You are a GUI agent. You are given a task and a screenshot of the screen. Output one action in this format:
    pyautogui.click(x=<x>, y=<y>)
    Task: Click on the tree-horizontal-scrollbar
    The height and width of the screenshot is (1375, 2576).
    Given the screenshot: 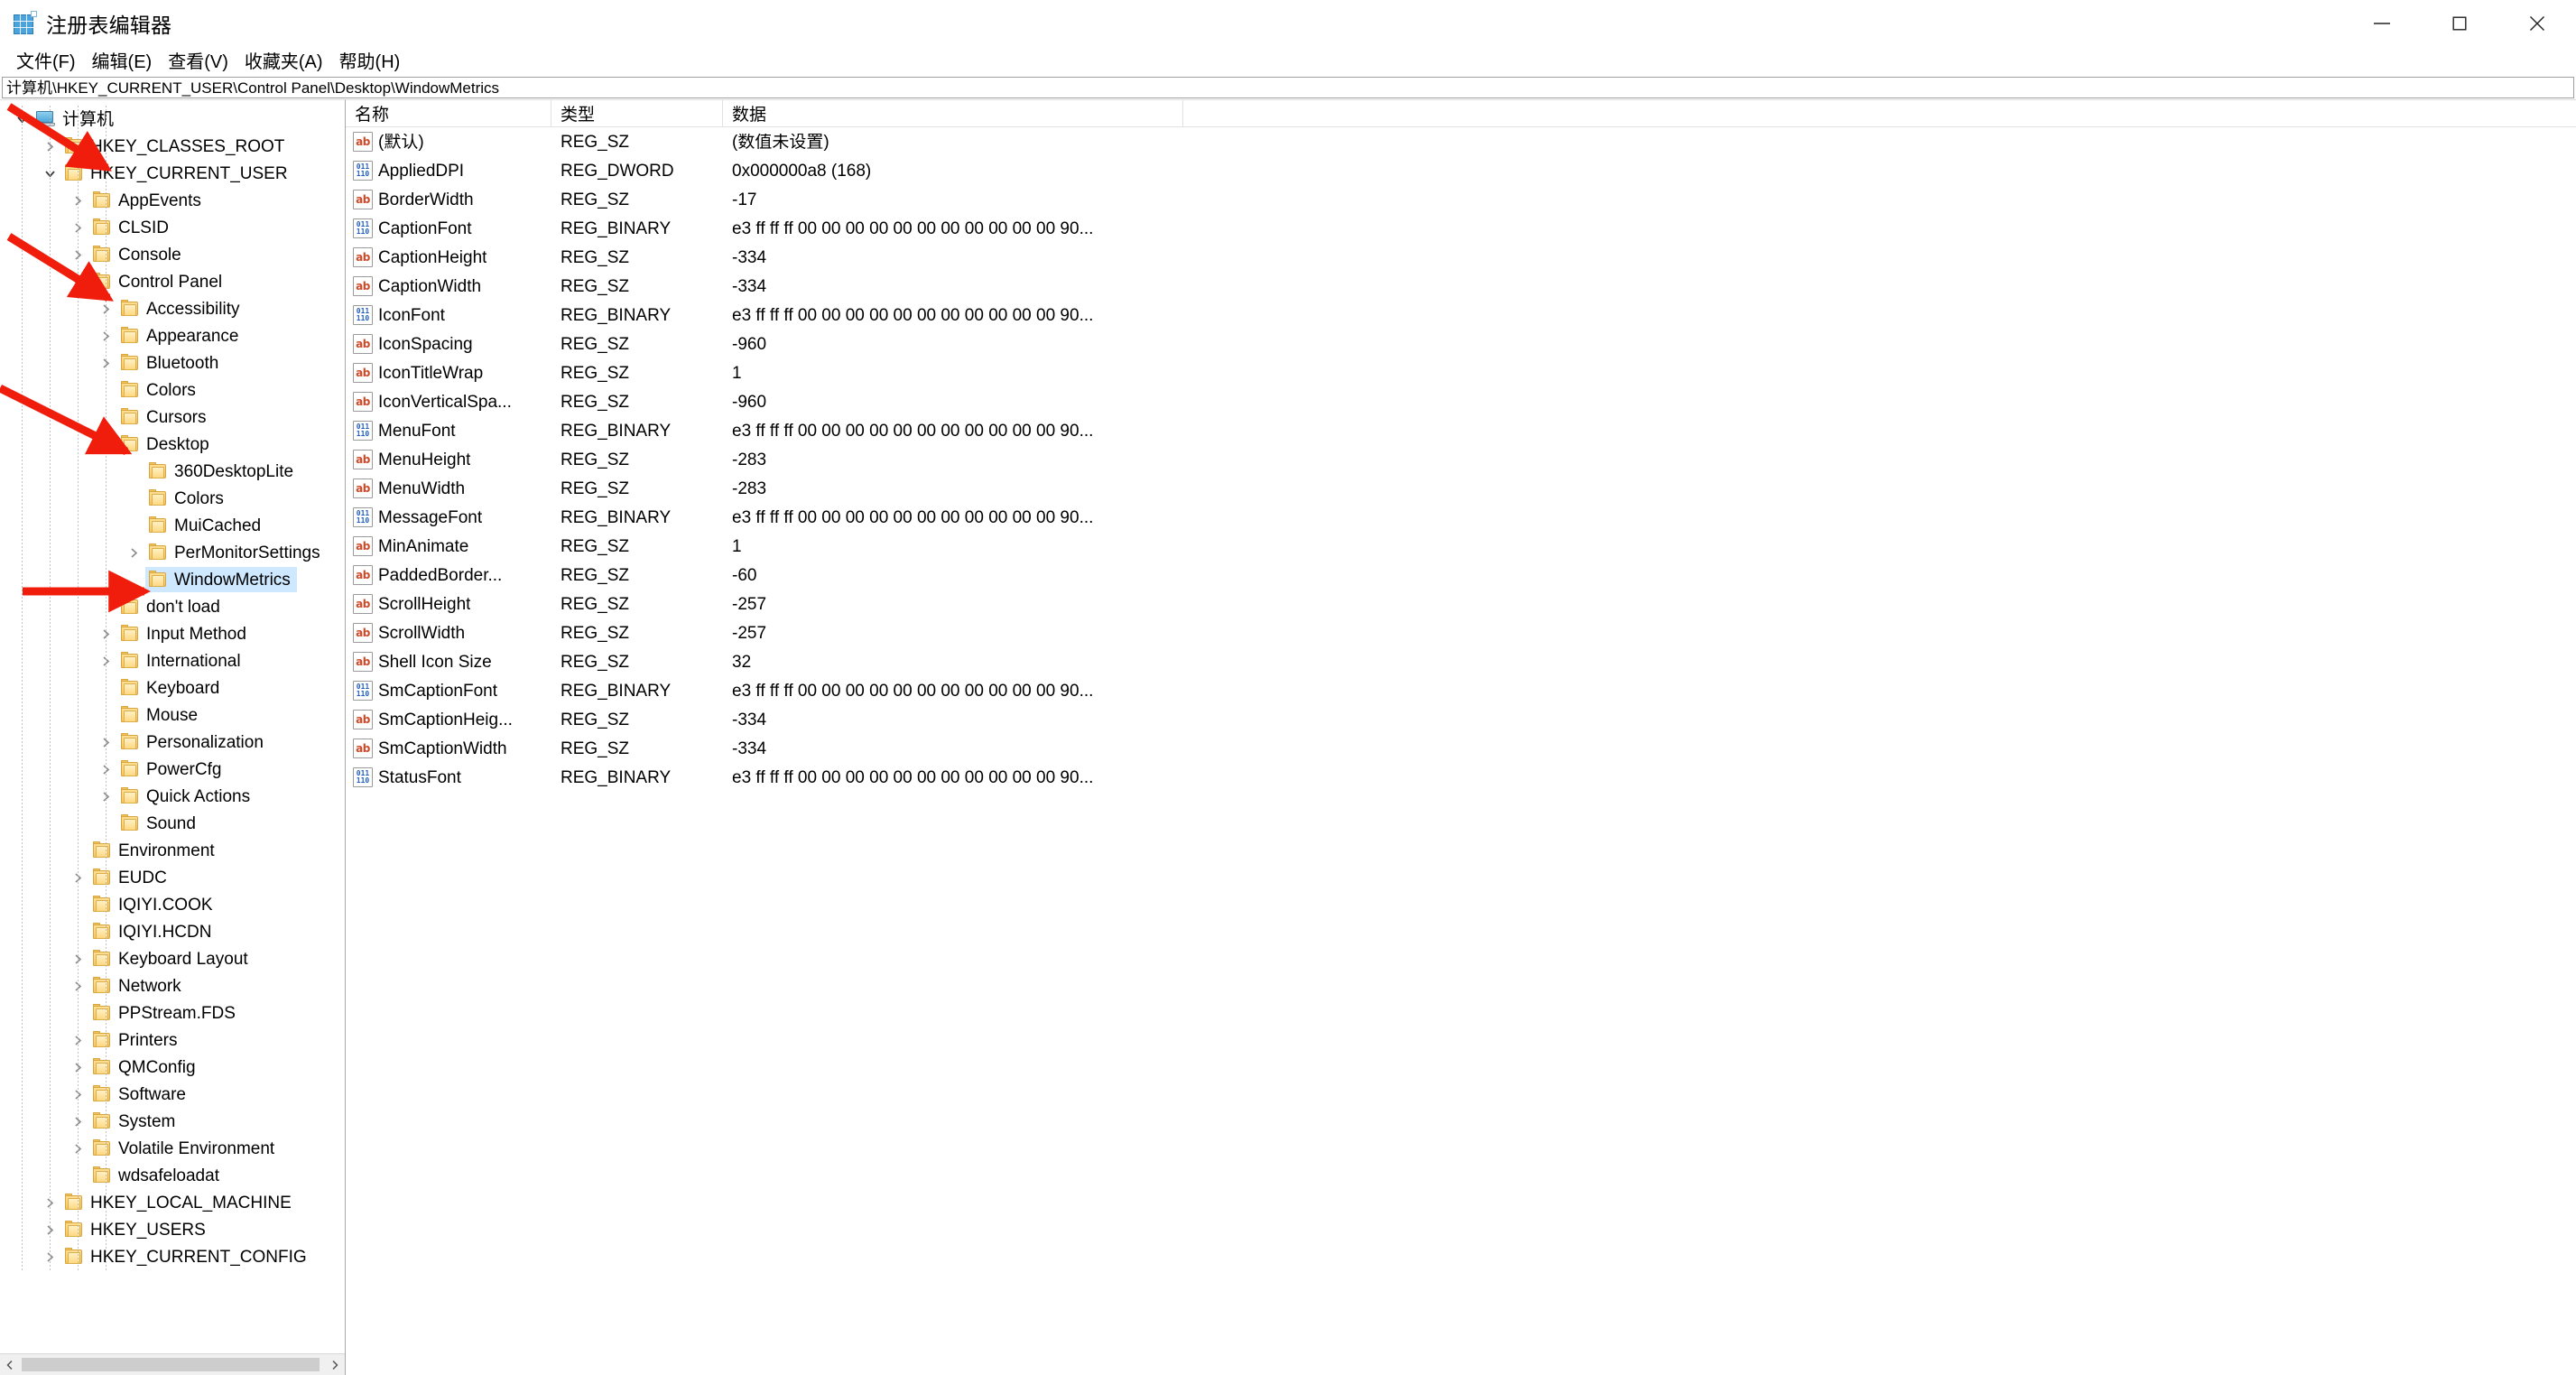 What is the action you would take?
    pyautogui.click(x=172, y=1364)
    